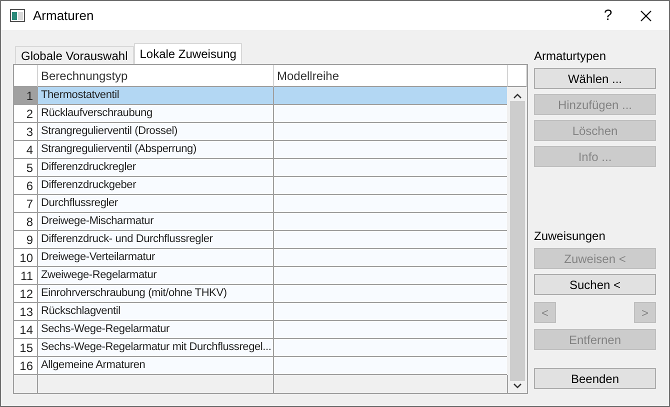 The image size is (670, 407). I want to click on table-cell: Sechs-Wege-Regelarmatur, so click(156, 330).